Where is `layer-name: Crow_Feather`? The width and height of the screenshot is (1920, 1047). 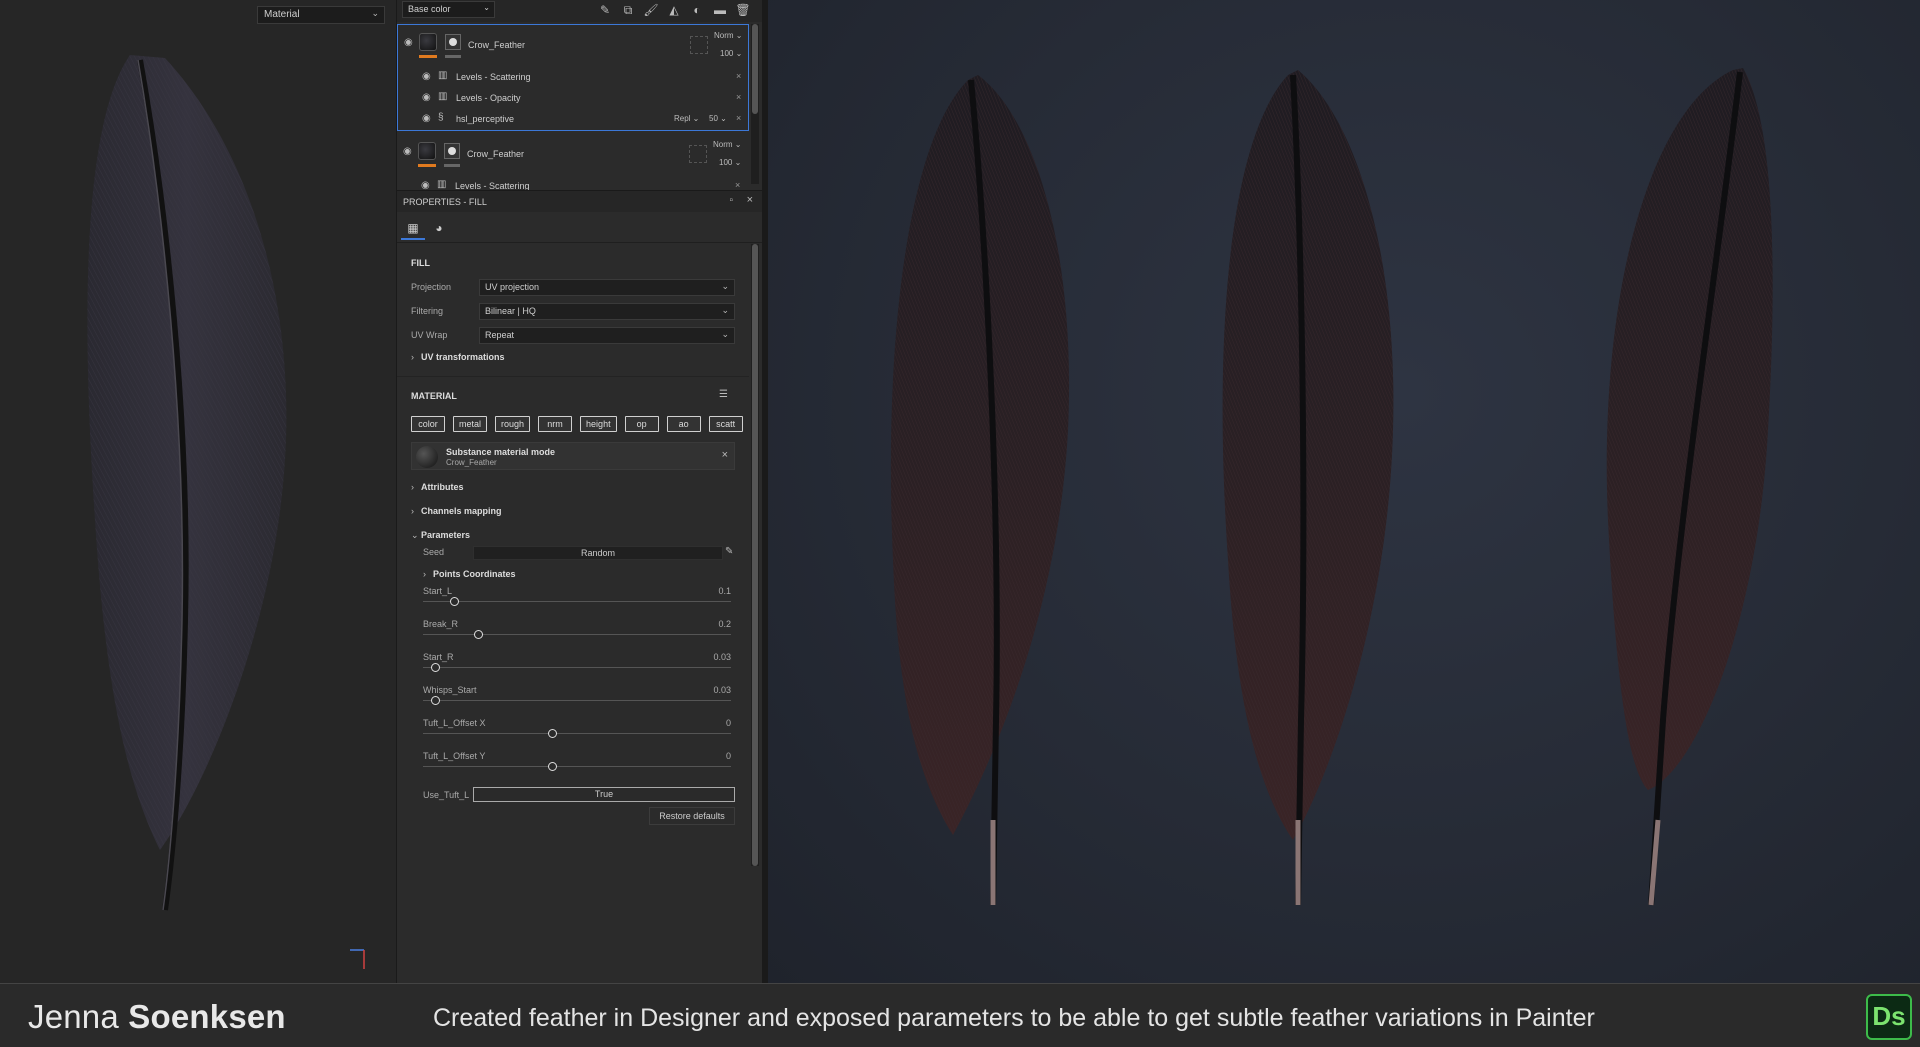 layer-name: Crow_Feather is located at coordinates (497, 45).